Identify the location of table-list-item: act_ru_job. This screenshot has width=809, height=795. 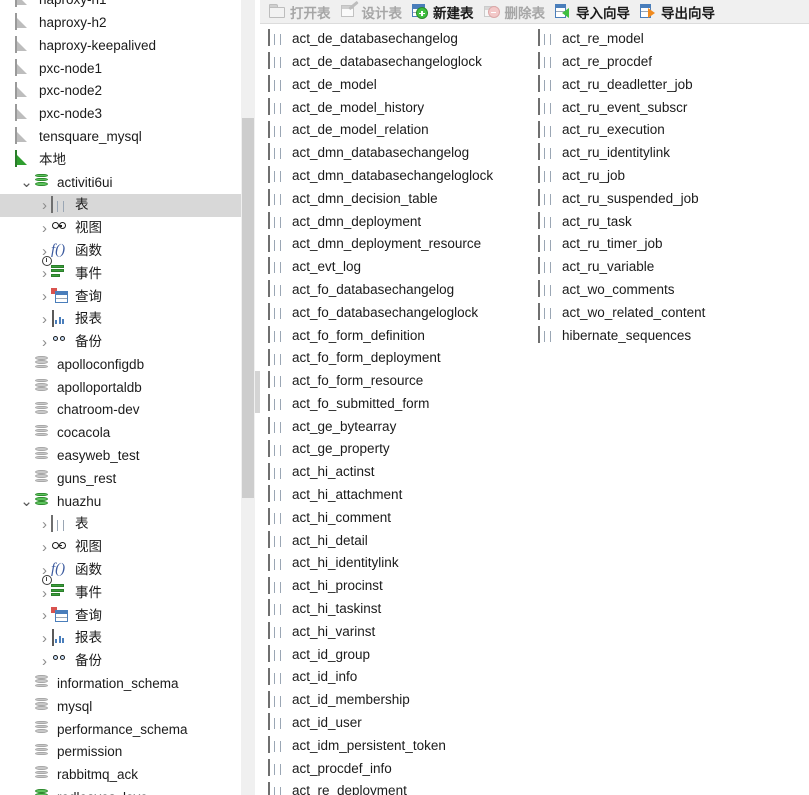
(621, 176).